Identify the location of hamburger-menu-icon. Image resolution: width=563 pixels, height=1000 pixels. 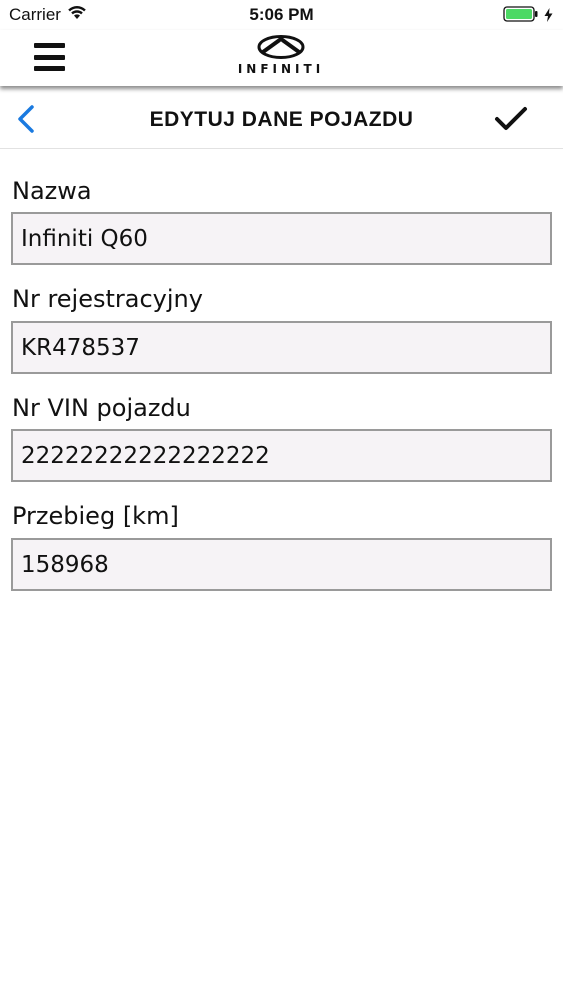
(49, 57).